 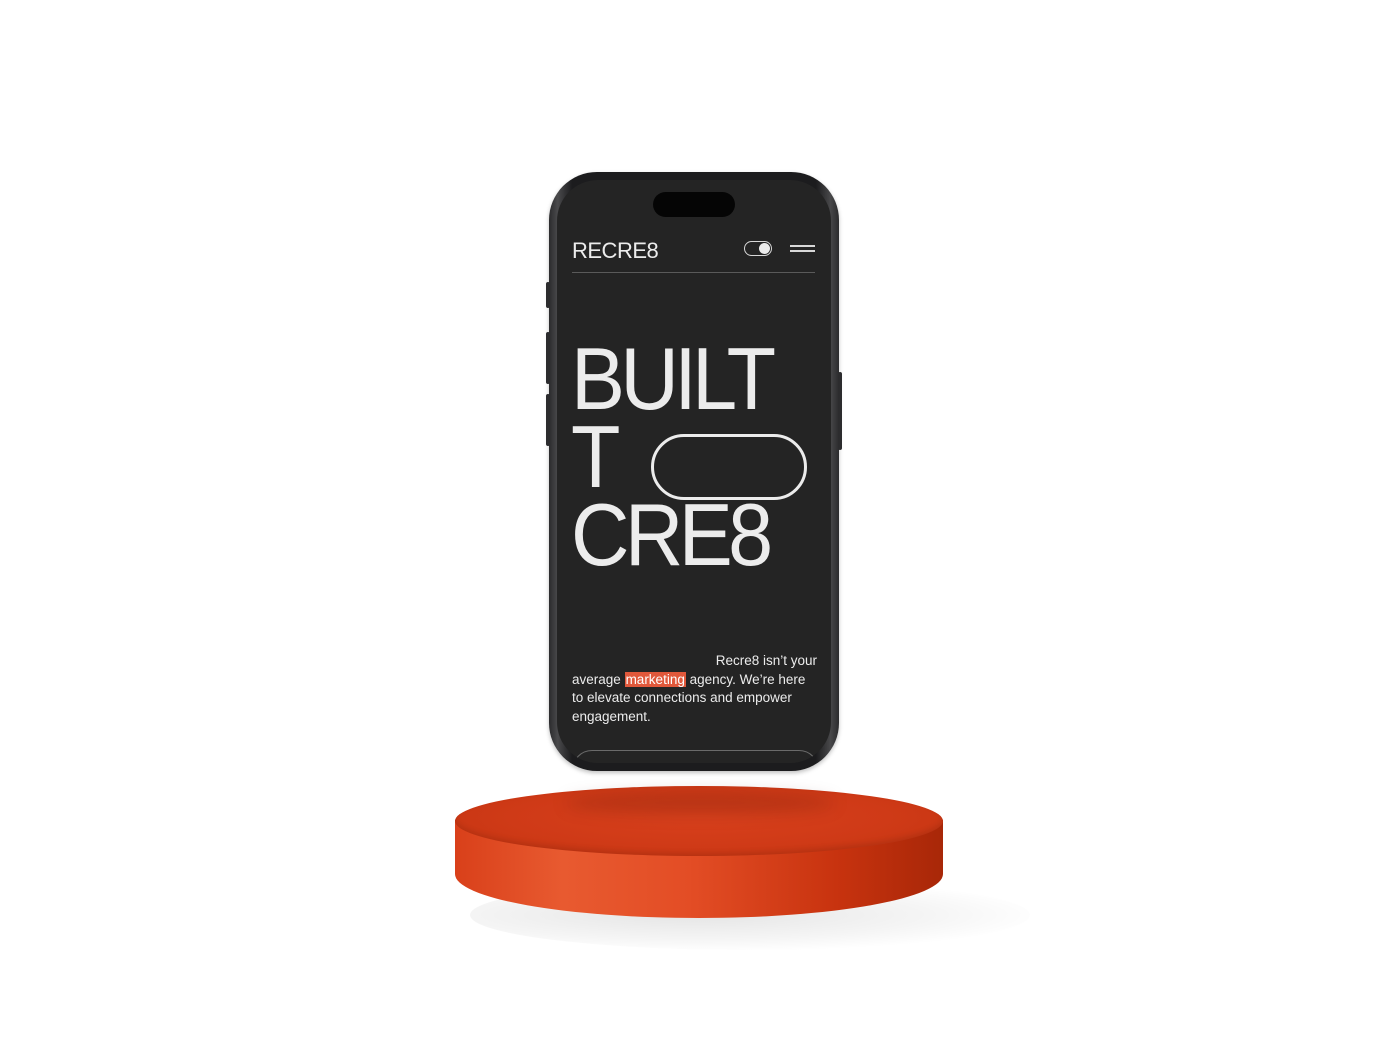 I want to click on pedestal-phone-shadow, so click(x=700, y=803).